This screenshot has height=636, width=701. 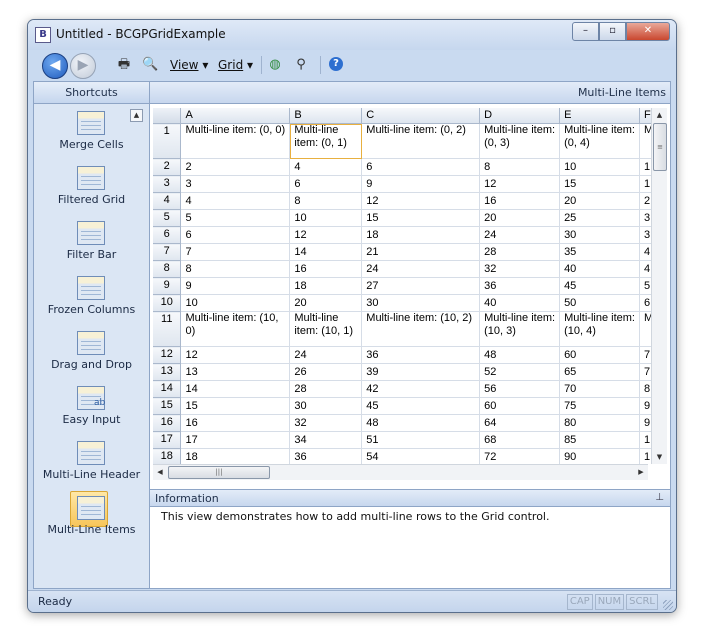 What do you see at coordinates (599, 372) in the screenshot?
I see `grid-cell: 65` at bounding box center [599, 372].